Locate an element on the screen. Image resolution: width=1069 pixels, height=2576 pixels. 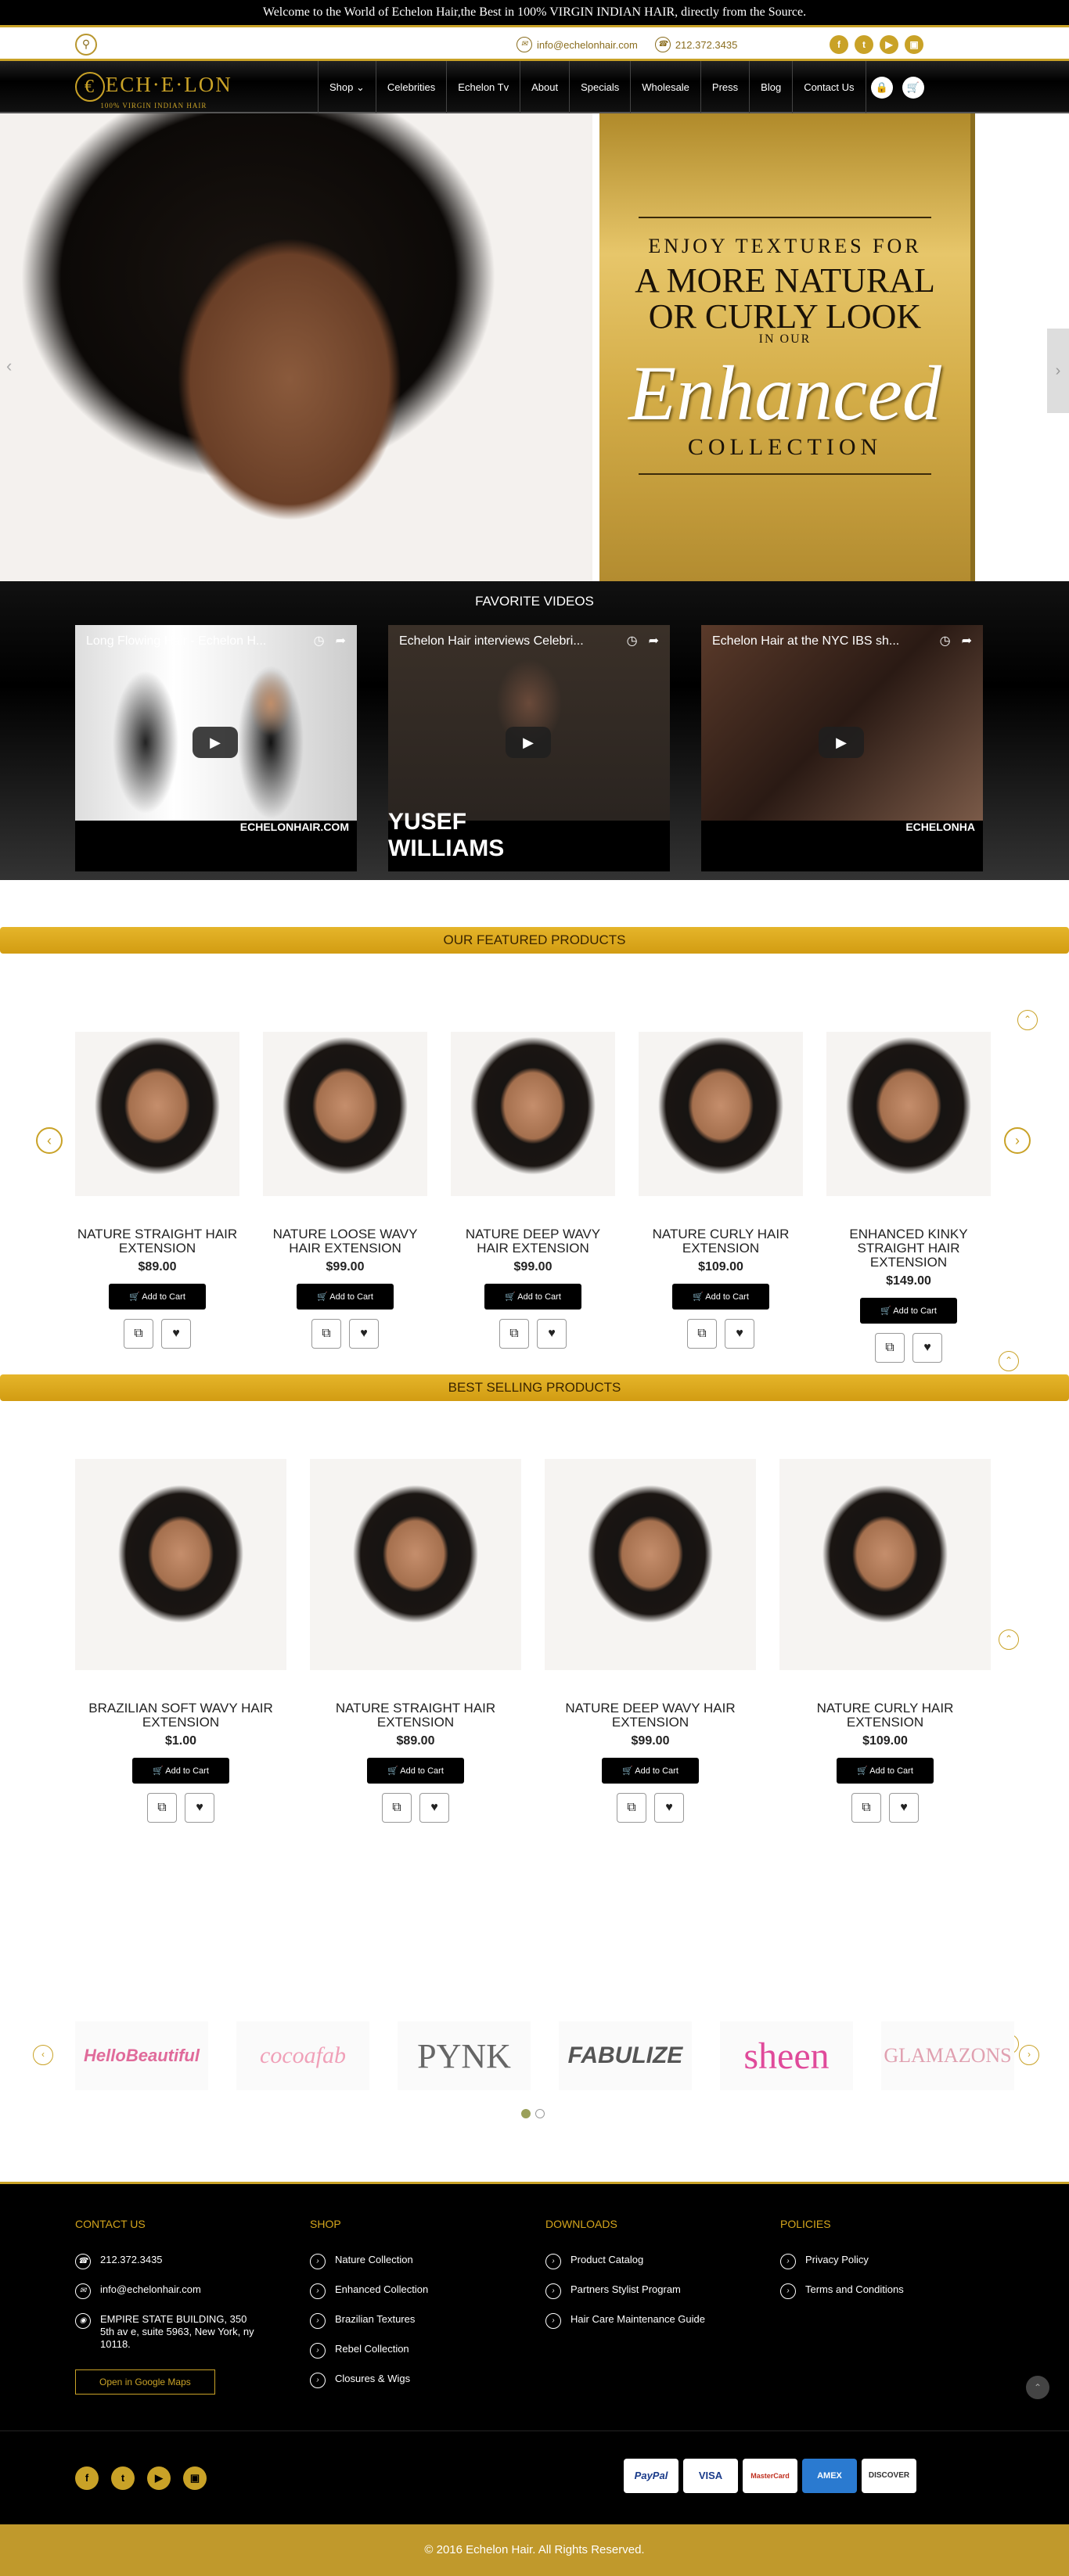
brand-logo: HelloBeautiful is located at coordinates (142, 2055).